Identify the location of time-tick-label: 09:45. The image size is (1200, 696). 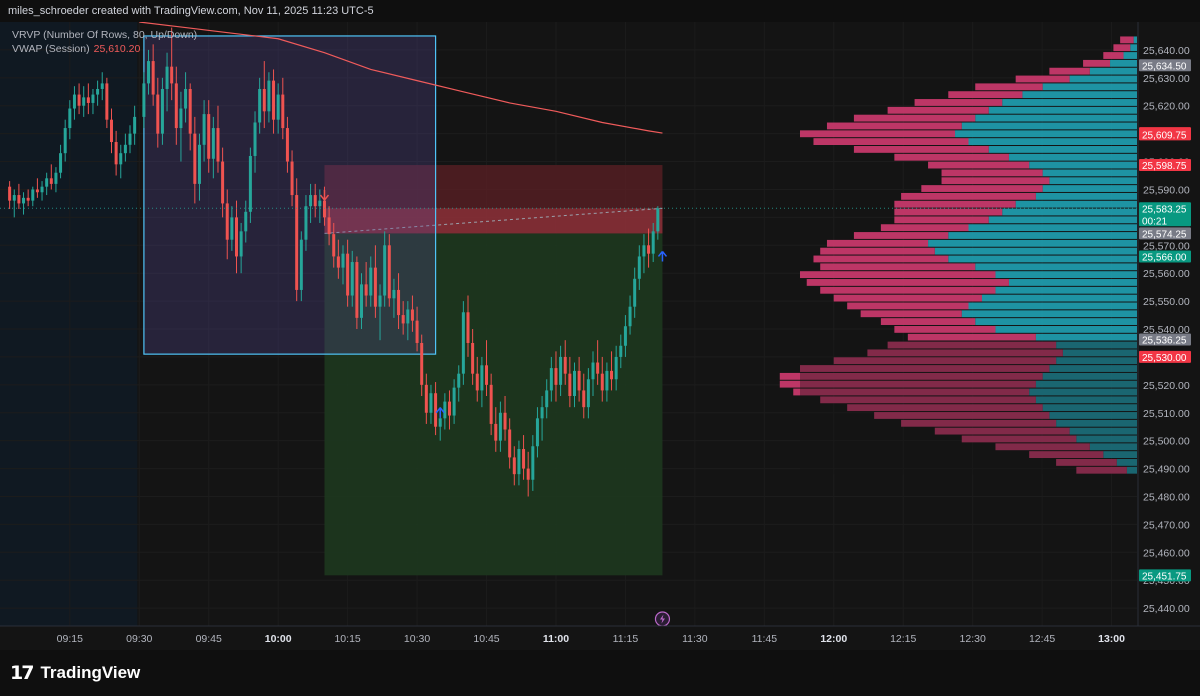
(209, 639).